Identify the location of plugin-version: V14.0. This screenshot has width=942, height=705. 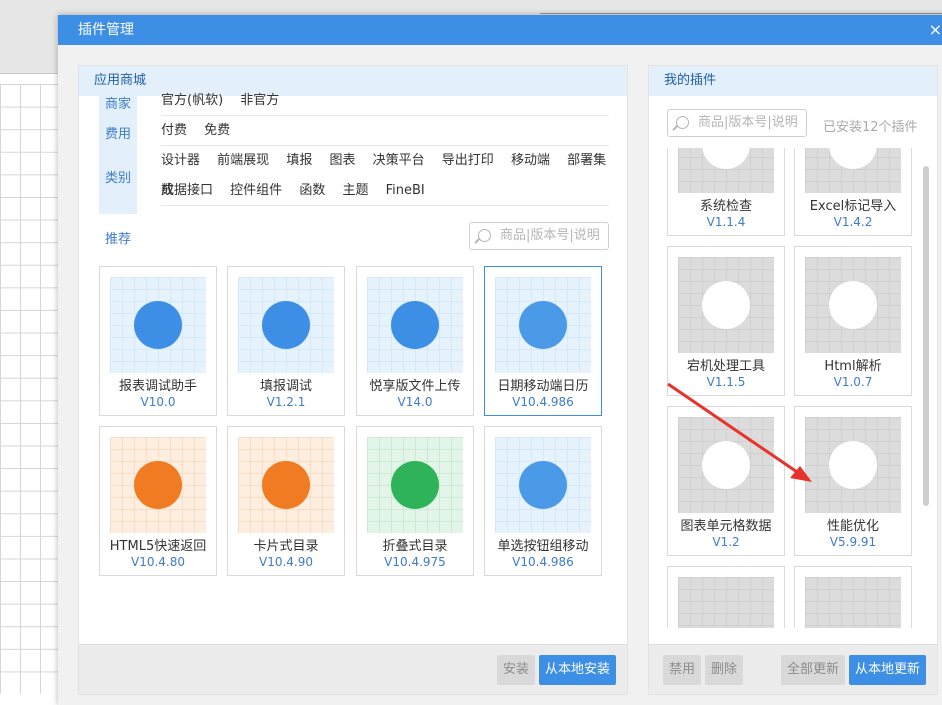
(415, 402).